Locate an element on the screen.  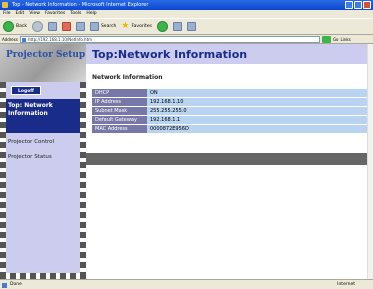
page-icon is located at coordinates (23, 39).